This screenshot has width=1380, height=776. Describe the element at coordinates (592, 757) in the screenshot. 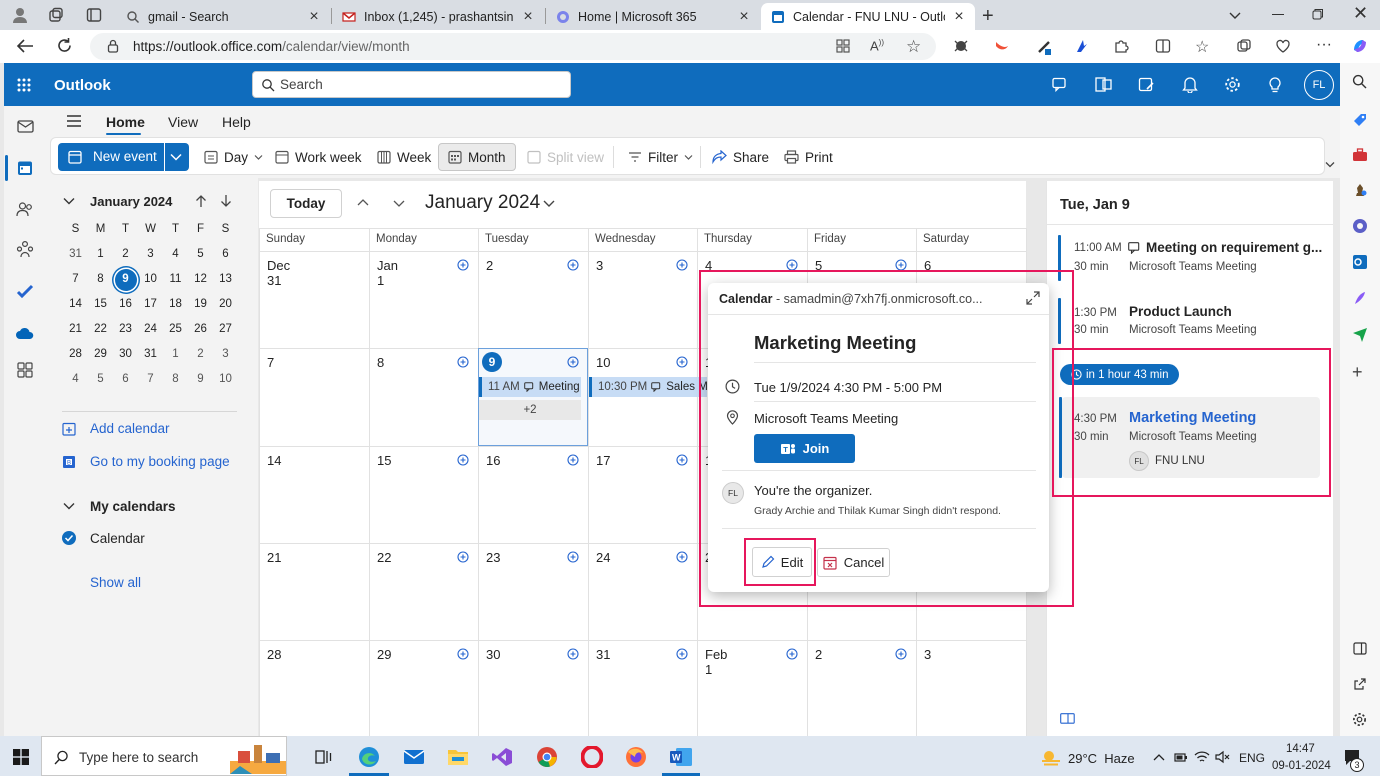

I see `taskbar-opera-icon` at that location.